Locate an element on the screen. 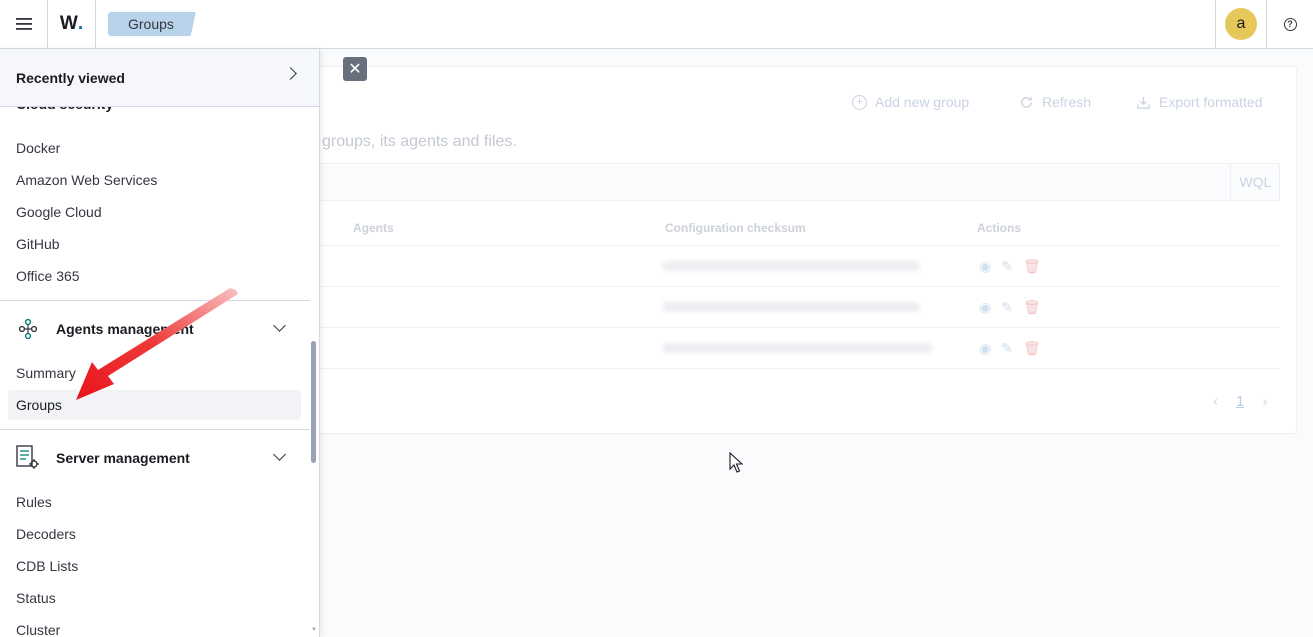 The image size is (1313, 637). search-input is located at coordinates (765, 182).